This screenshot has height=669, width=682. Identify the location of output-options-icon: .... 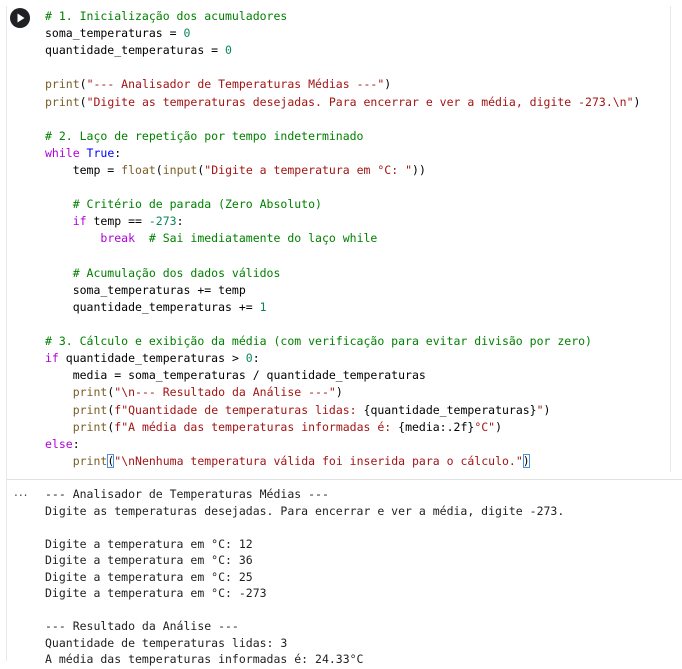
(21, 492).